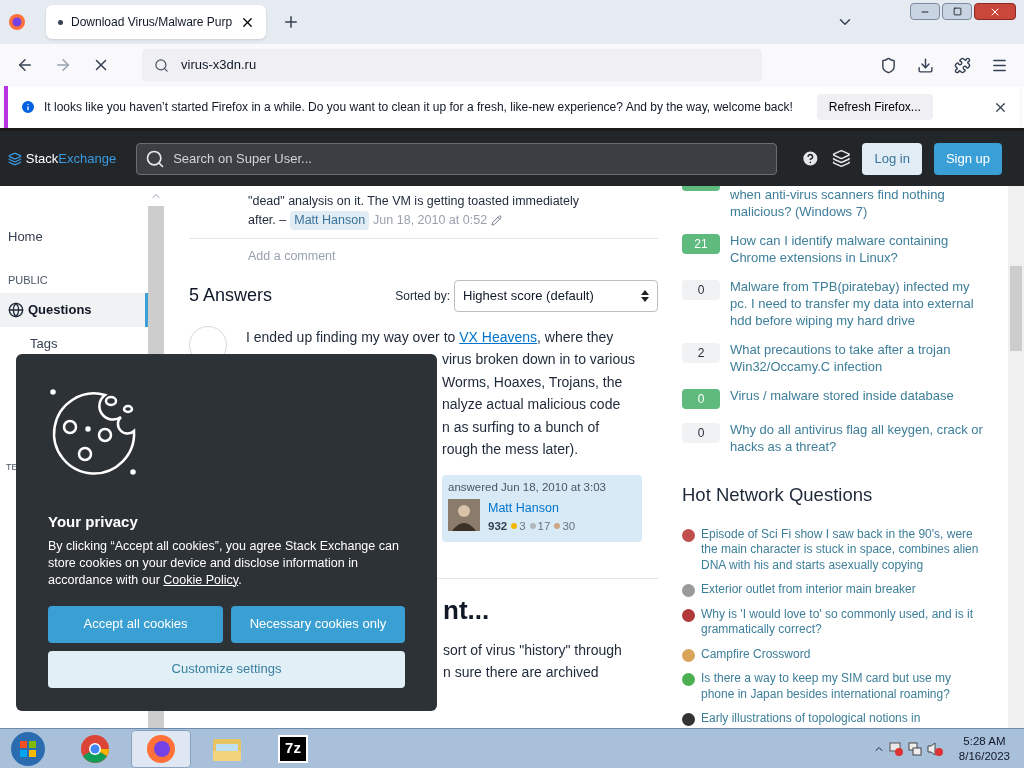 The width and height of the screenshot is (1024, 768). Describe the element at coordinates (16, 309) in the screenshot. I see `globe-icon` at that location.